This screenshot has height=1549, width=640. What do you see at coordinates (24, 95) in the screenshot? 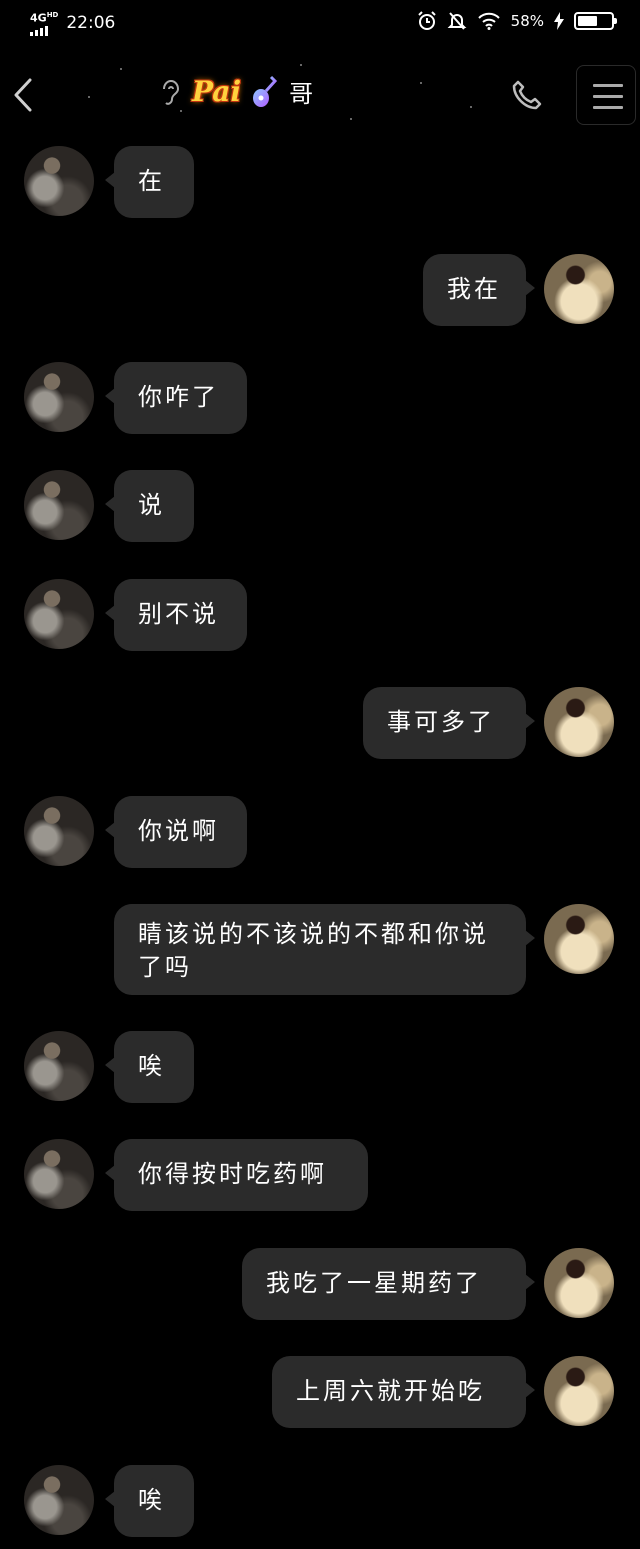
I see `back-chevron-icon` at bounding box center [24, 95].